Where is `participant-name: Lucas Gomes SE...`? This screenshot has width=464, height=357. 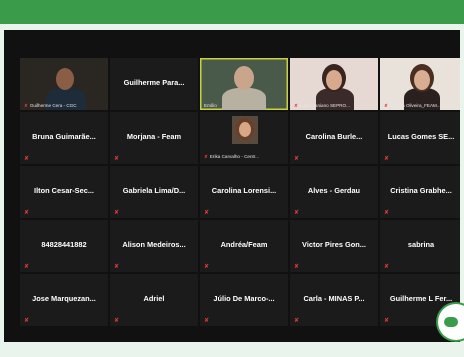
participant-name: Lucas Gomes SE... is located at coordinates (421, 136).